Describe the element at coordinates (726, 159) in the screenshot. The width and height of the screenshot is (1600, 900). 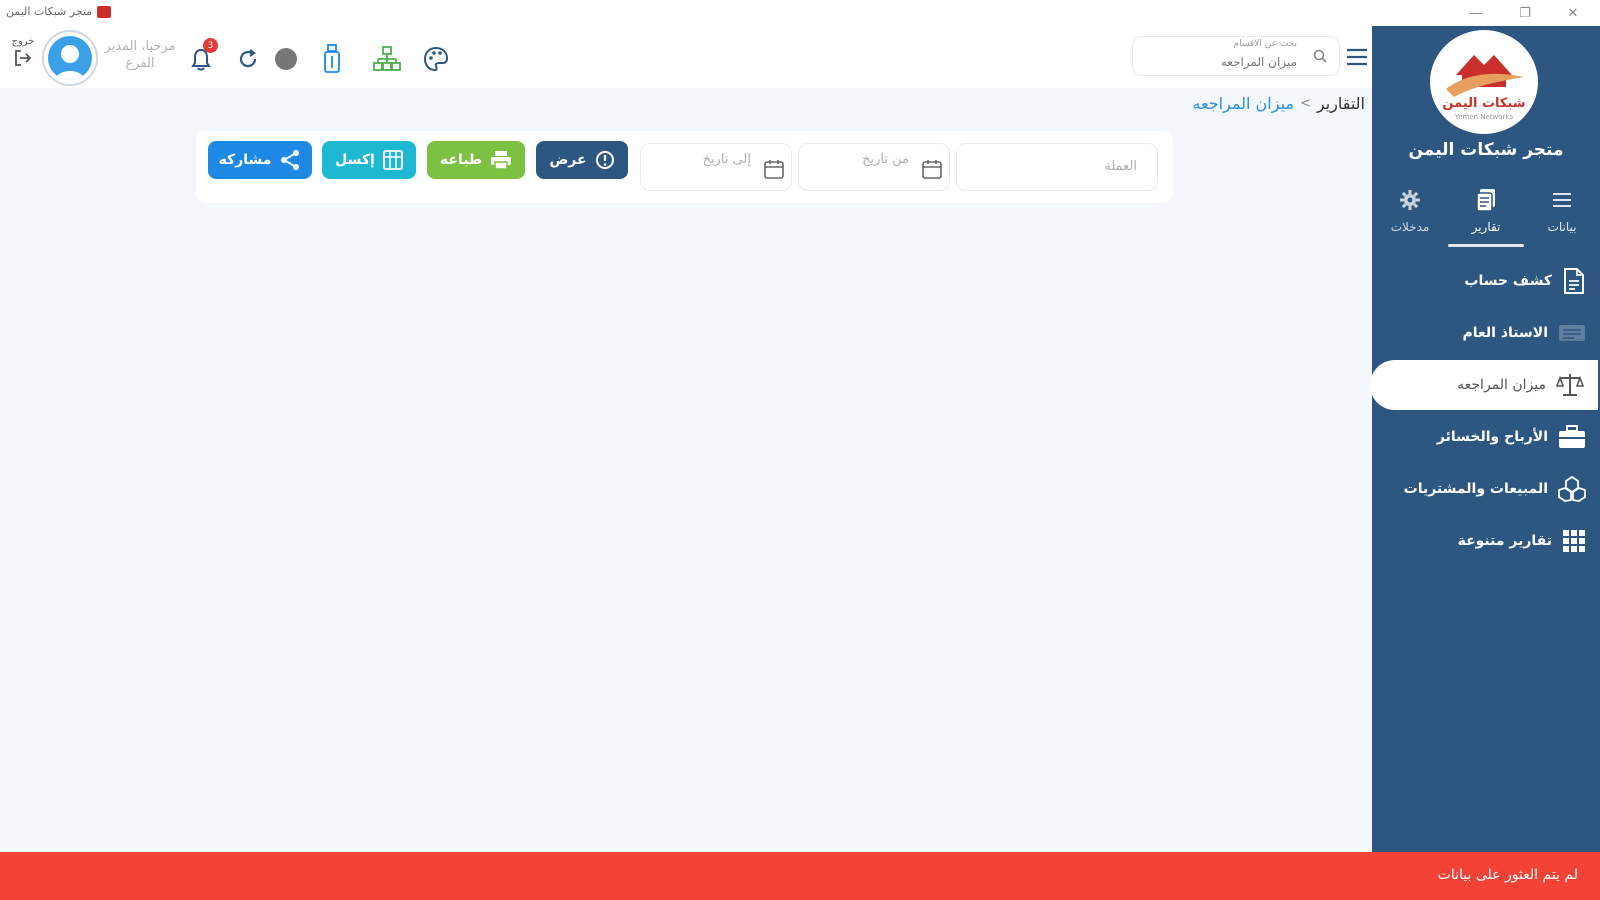
I see `to-date-placeholder: إلى تاريخ` at that location.